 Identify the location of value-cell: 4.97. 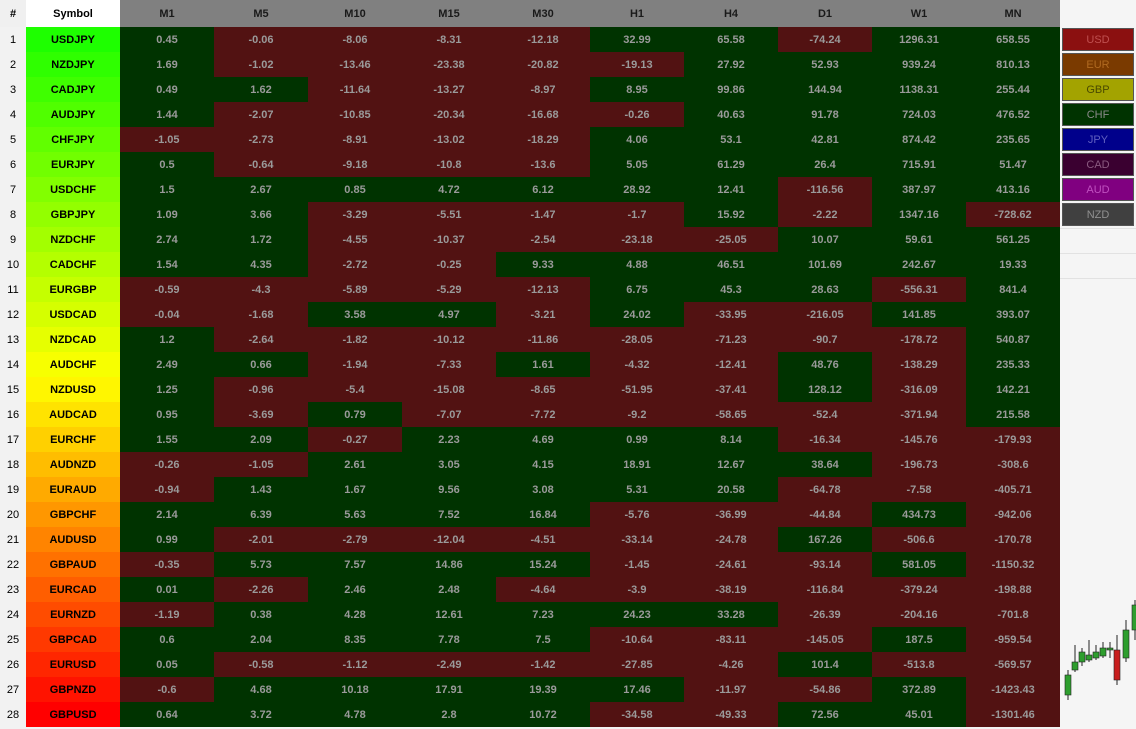
(449, 314).